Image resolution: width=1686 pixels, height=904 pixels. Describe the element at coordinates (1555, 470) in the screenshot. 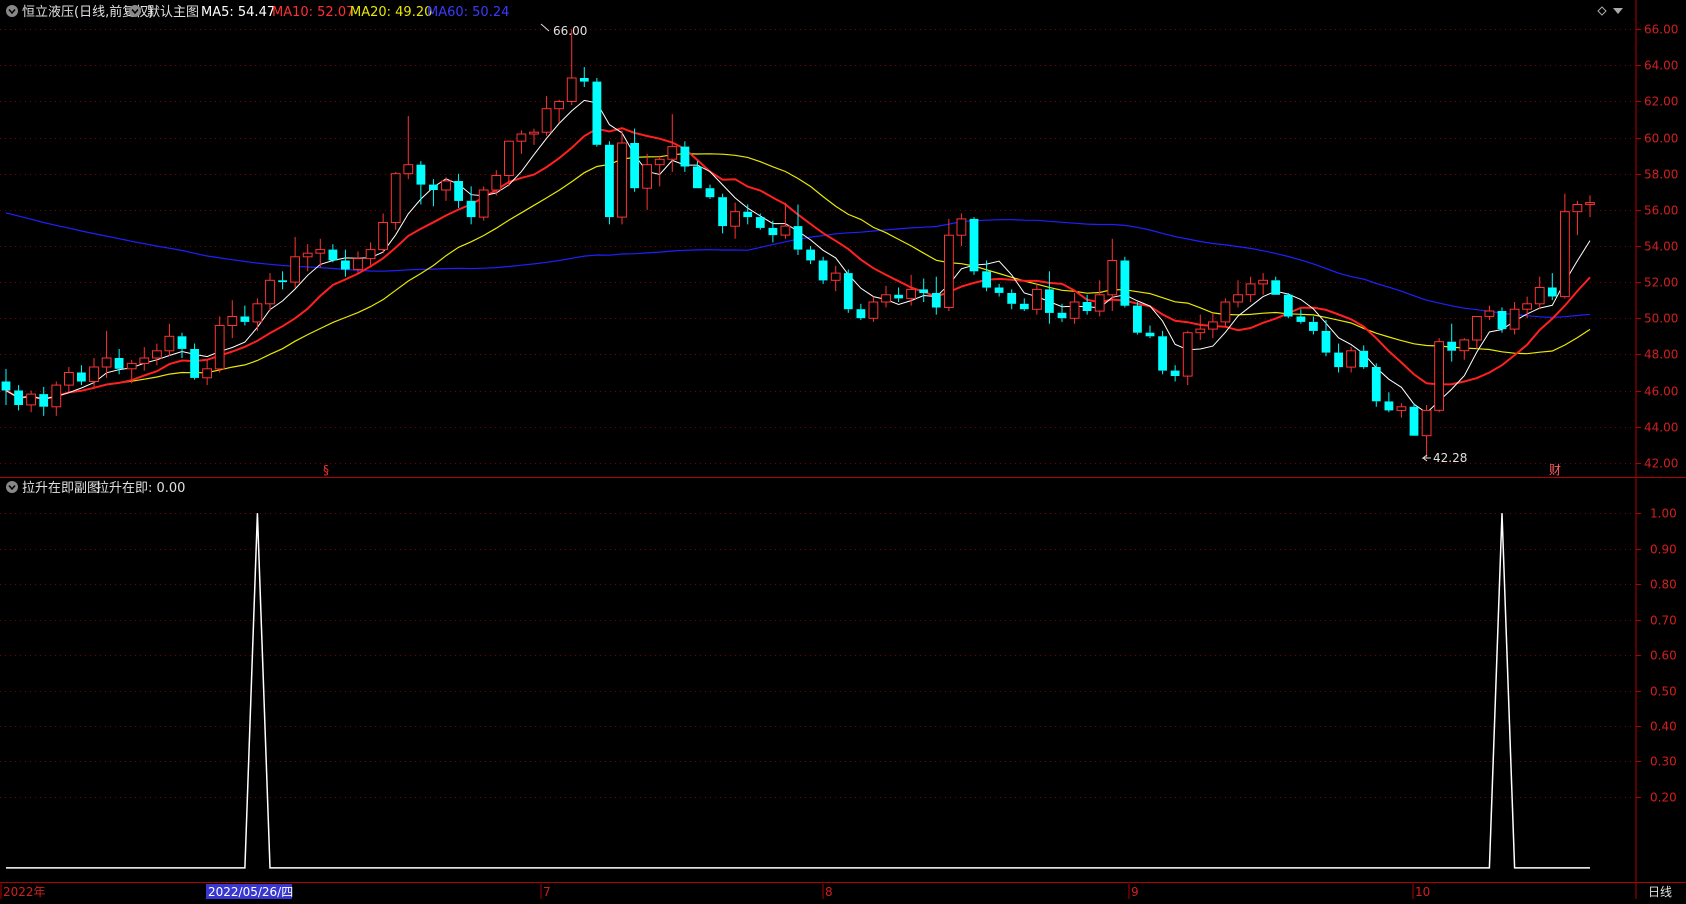

I see `cai-marker: 财` at that location.